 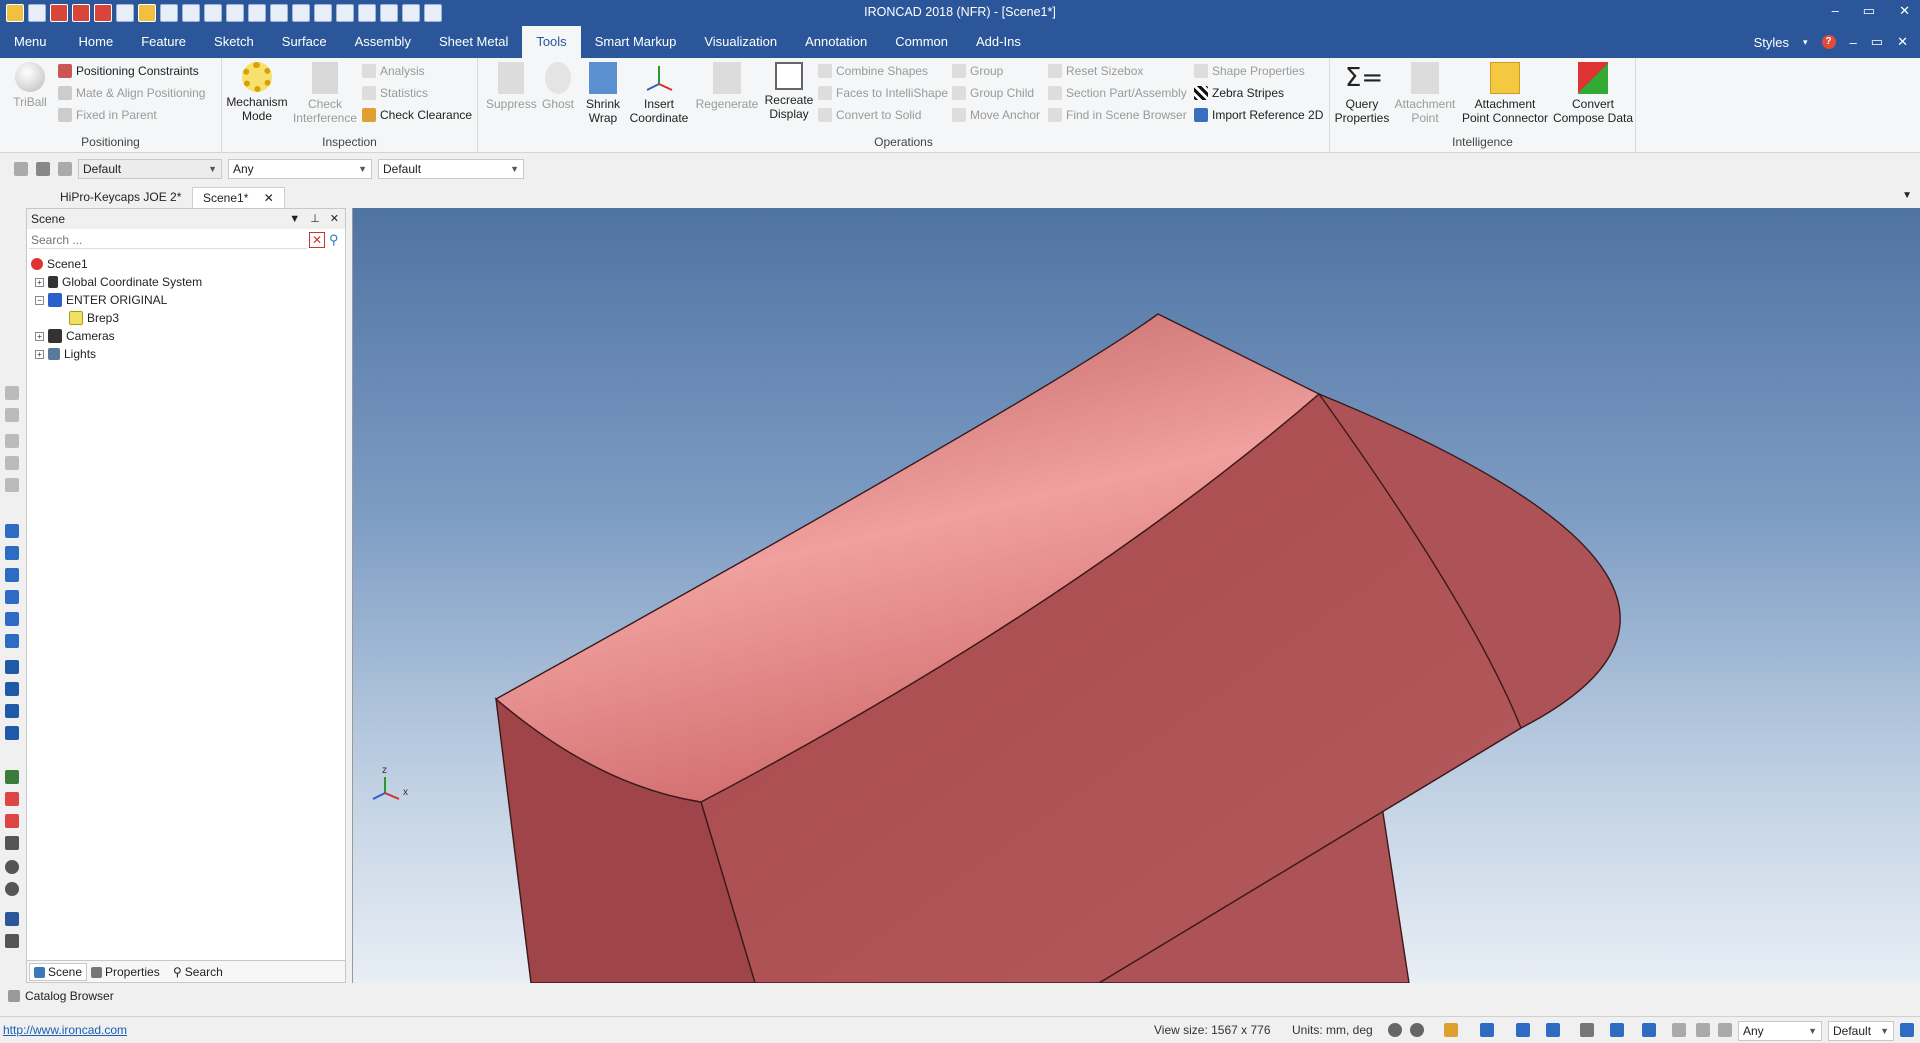 What do you see at coordinates (12, 575) in the screenshot?
I see `view-left-icon` at bounding box center [12, 575].